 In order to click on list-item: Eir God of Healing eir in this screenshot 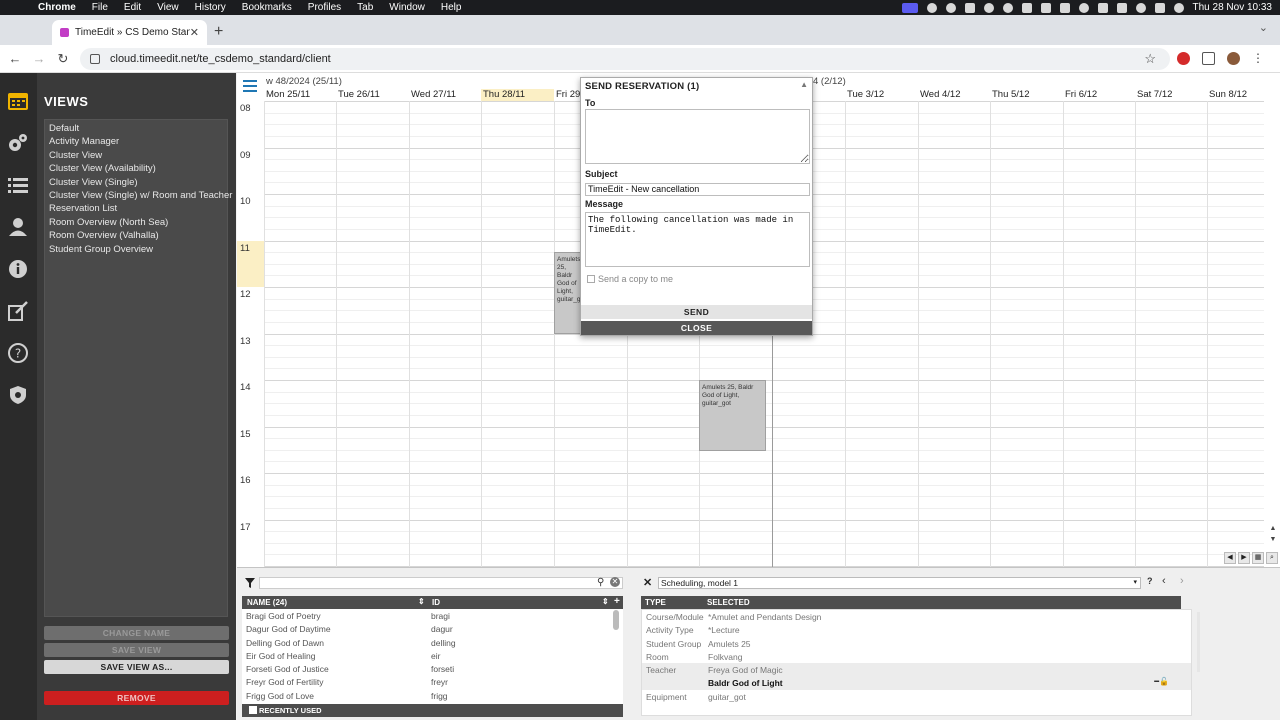, I will do `click(432, 655)`.